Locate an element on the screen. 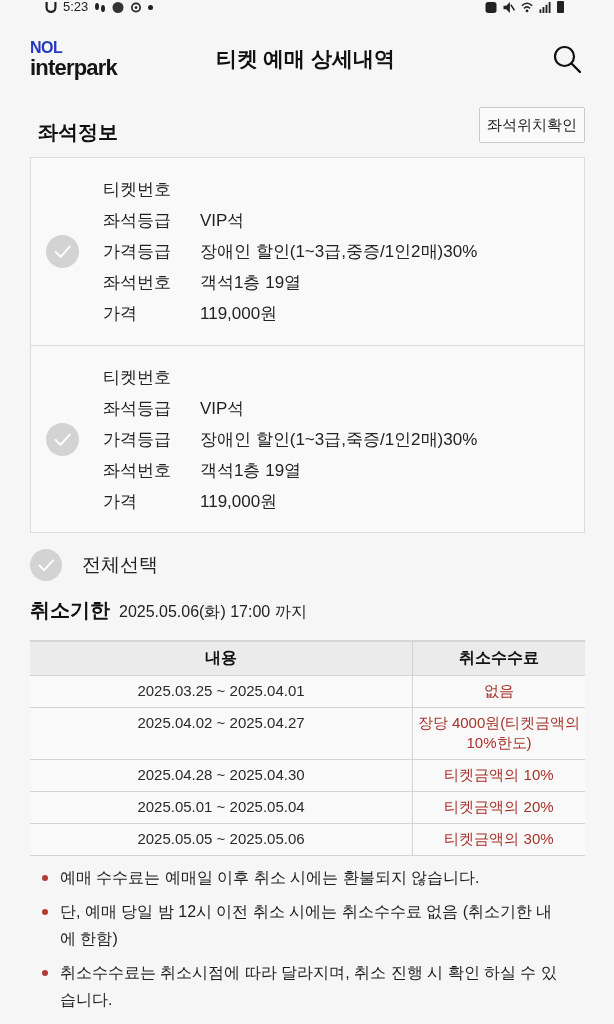  section-title: 좌석정보 is located at coordinates (78, 132).